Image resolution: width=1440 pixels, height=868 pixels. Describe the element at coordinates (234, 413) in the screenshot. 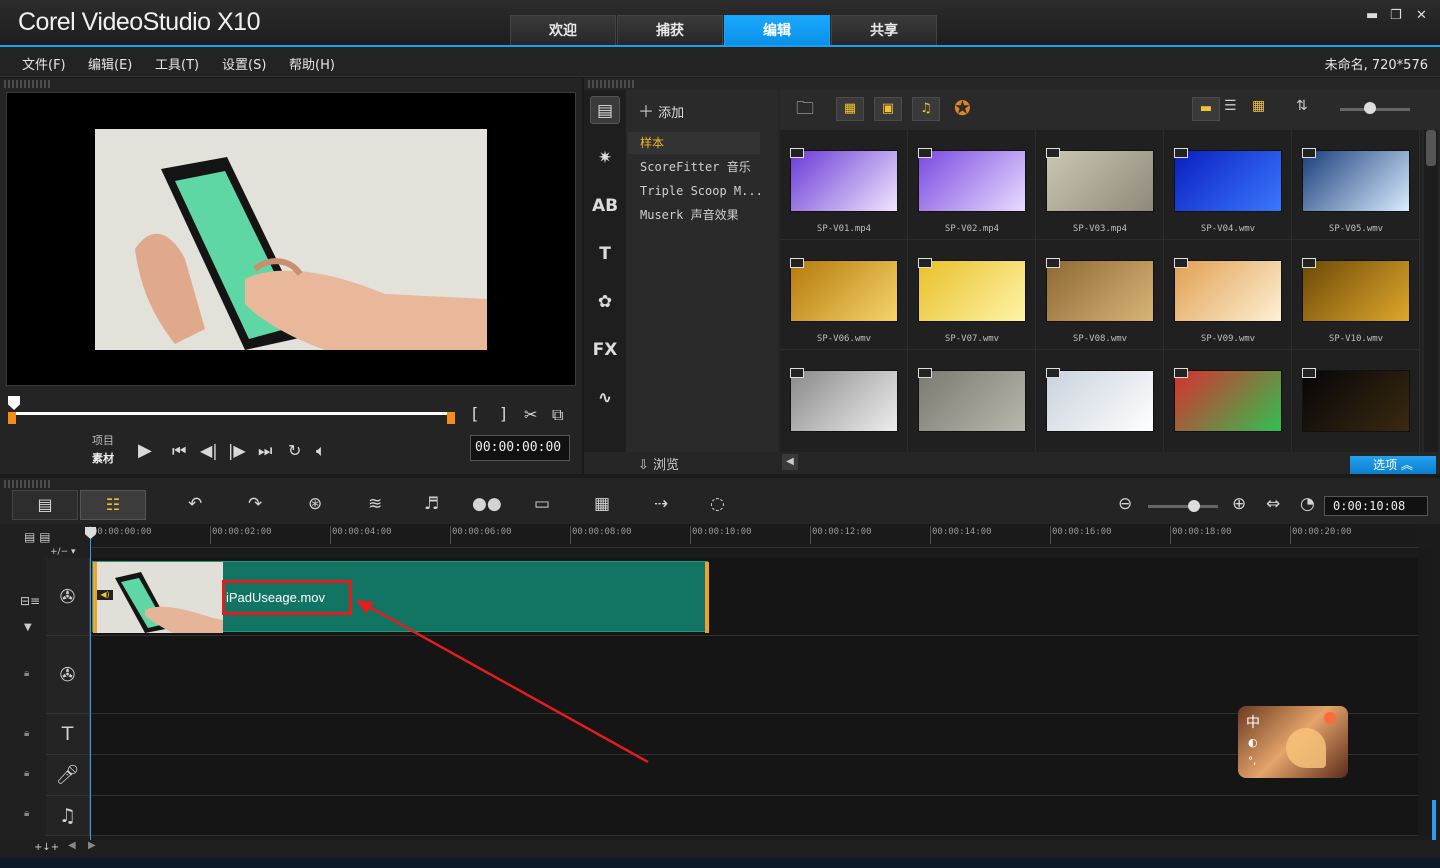

I see `scrubber-track` at that location.